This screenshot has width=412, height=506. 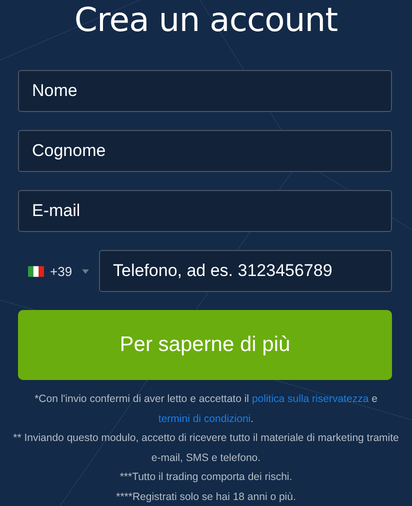 I want to click on disclaimer-text: ***Tutto il trading comporta dei rischi., so click(x=206, y=477).